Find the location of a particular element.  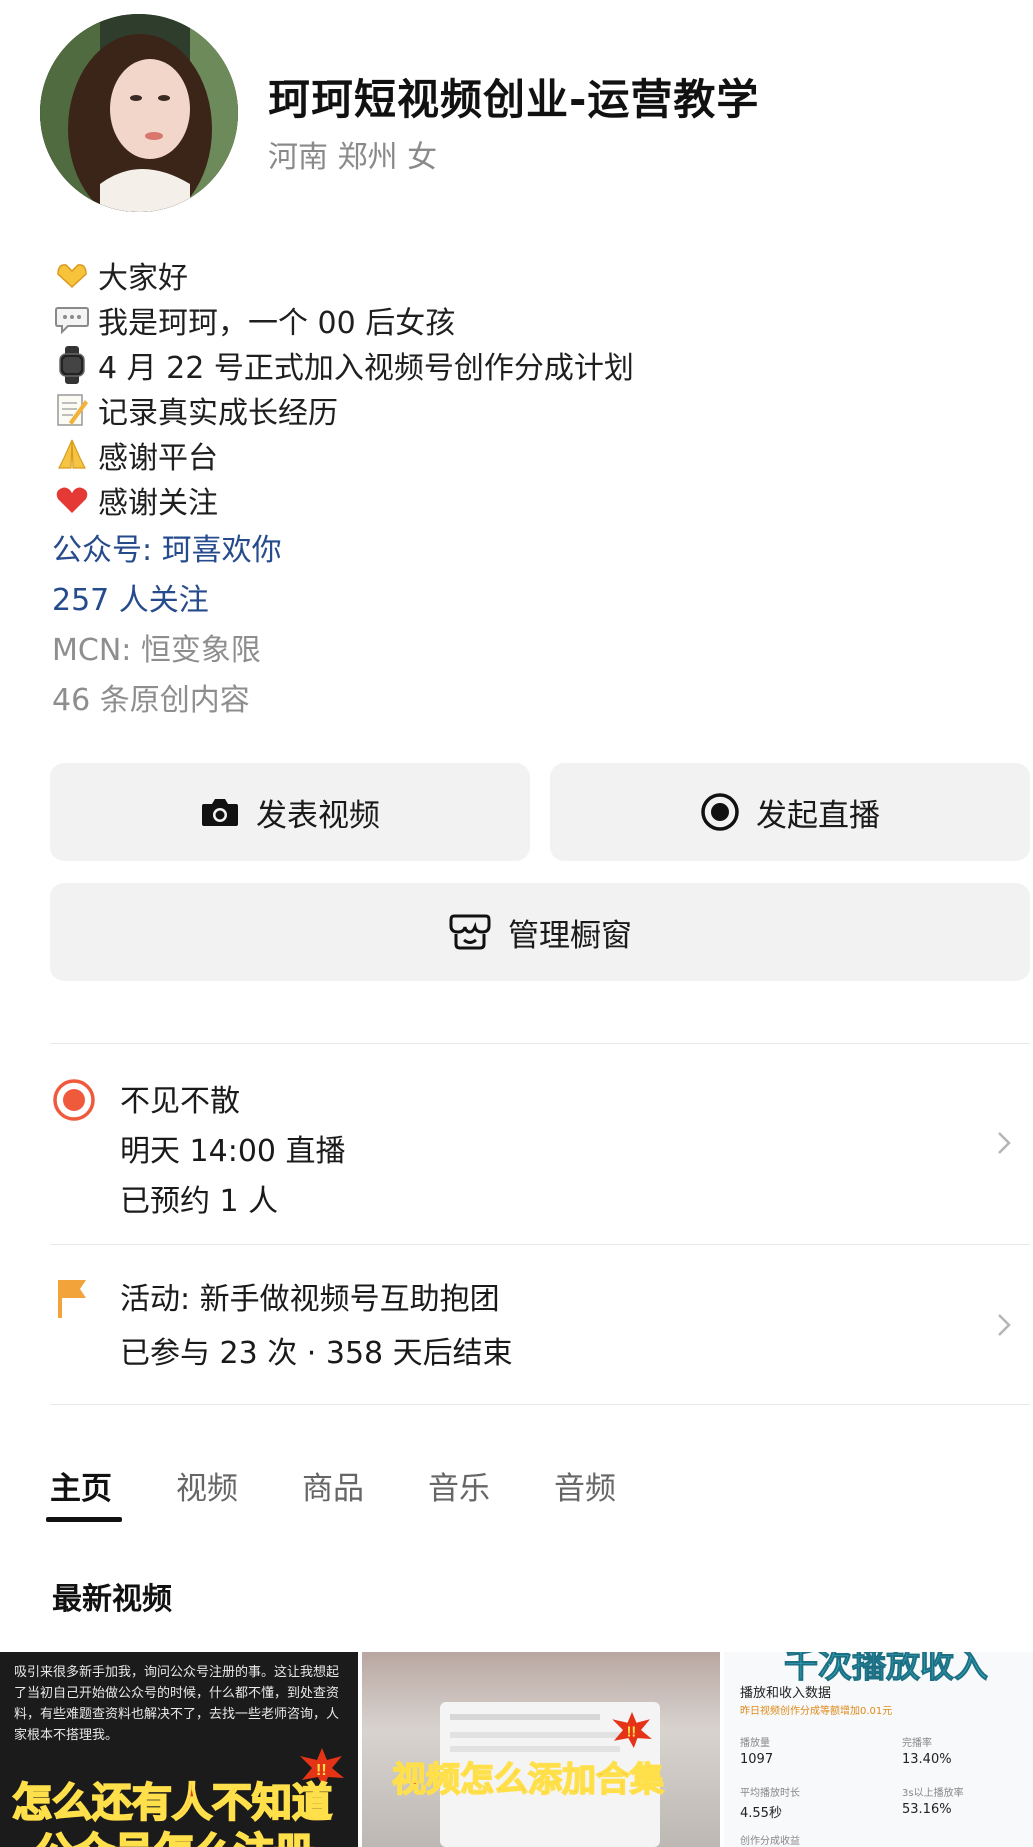

profile-name: 珂珂短视频创业-运营教学 is located at coordinates (514, 99).